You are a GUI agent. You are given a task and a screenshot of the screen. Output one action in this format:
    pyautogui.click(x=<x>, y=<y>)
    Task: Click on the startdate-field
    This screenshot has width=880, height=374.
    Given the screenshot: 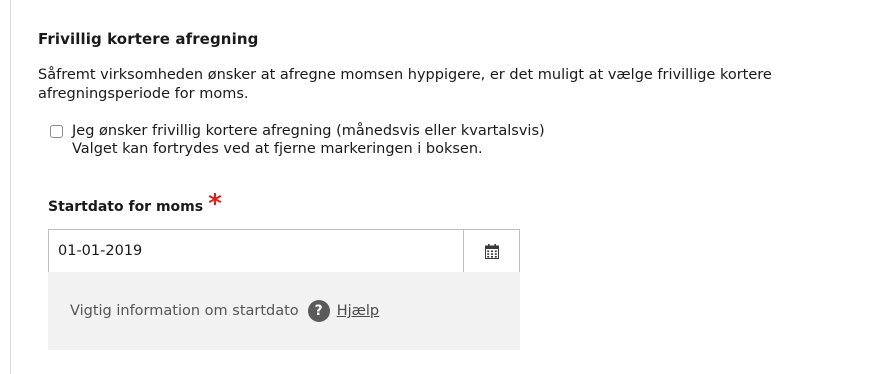 What is the action you would take?
    pyautogui.click(x=284, y=251)
    